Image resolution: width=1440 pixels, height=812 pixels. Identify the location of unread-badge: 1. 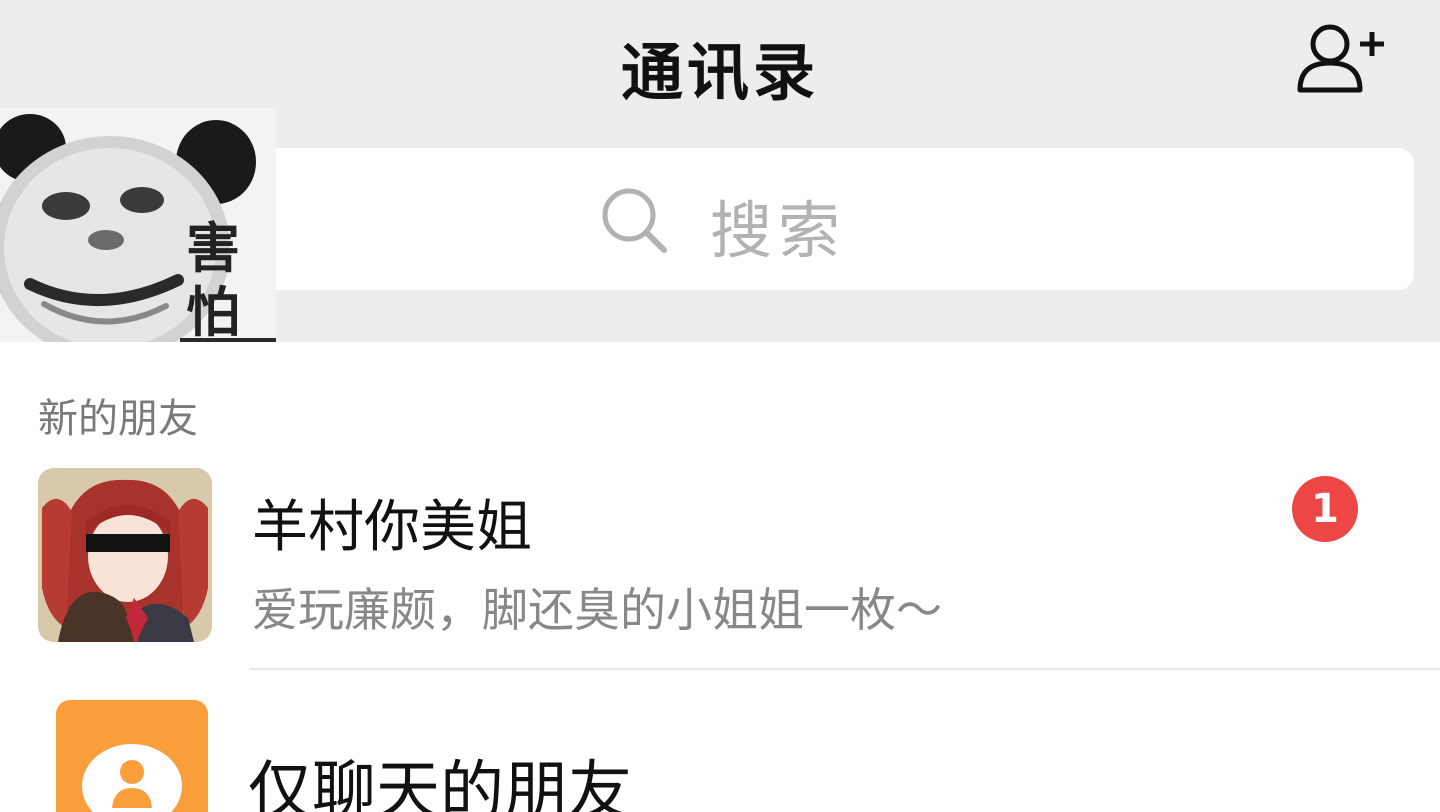
(1325, 509).